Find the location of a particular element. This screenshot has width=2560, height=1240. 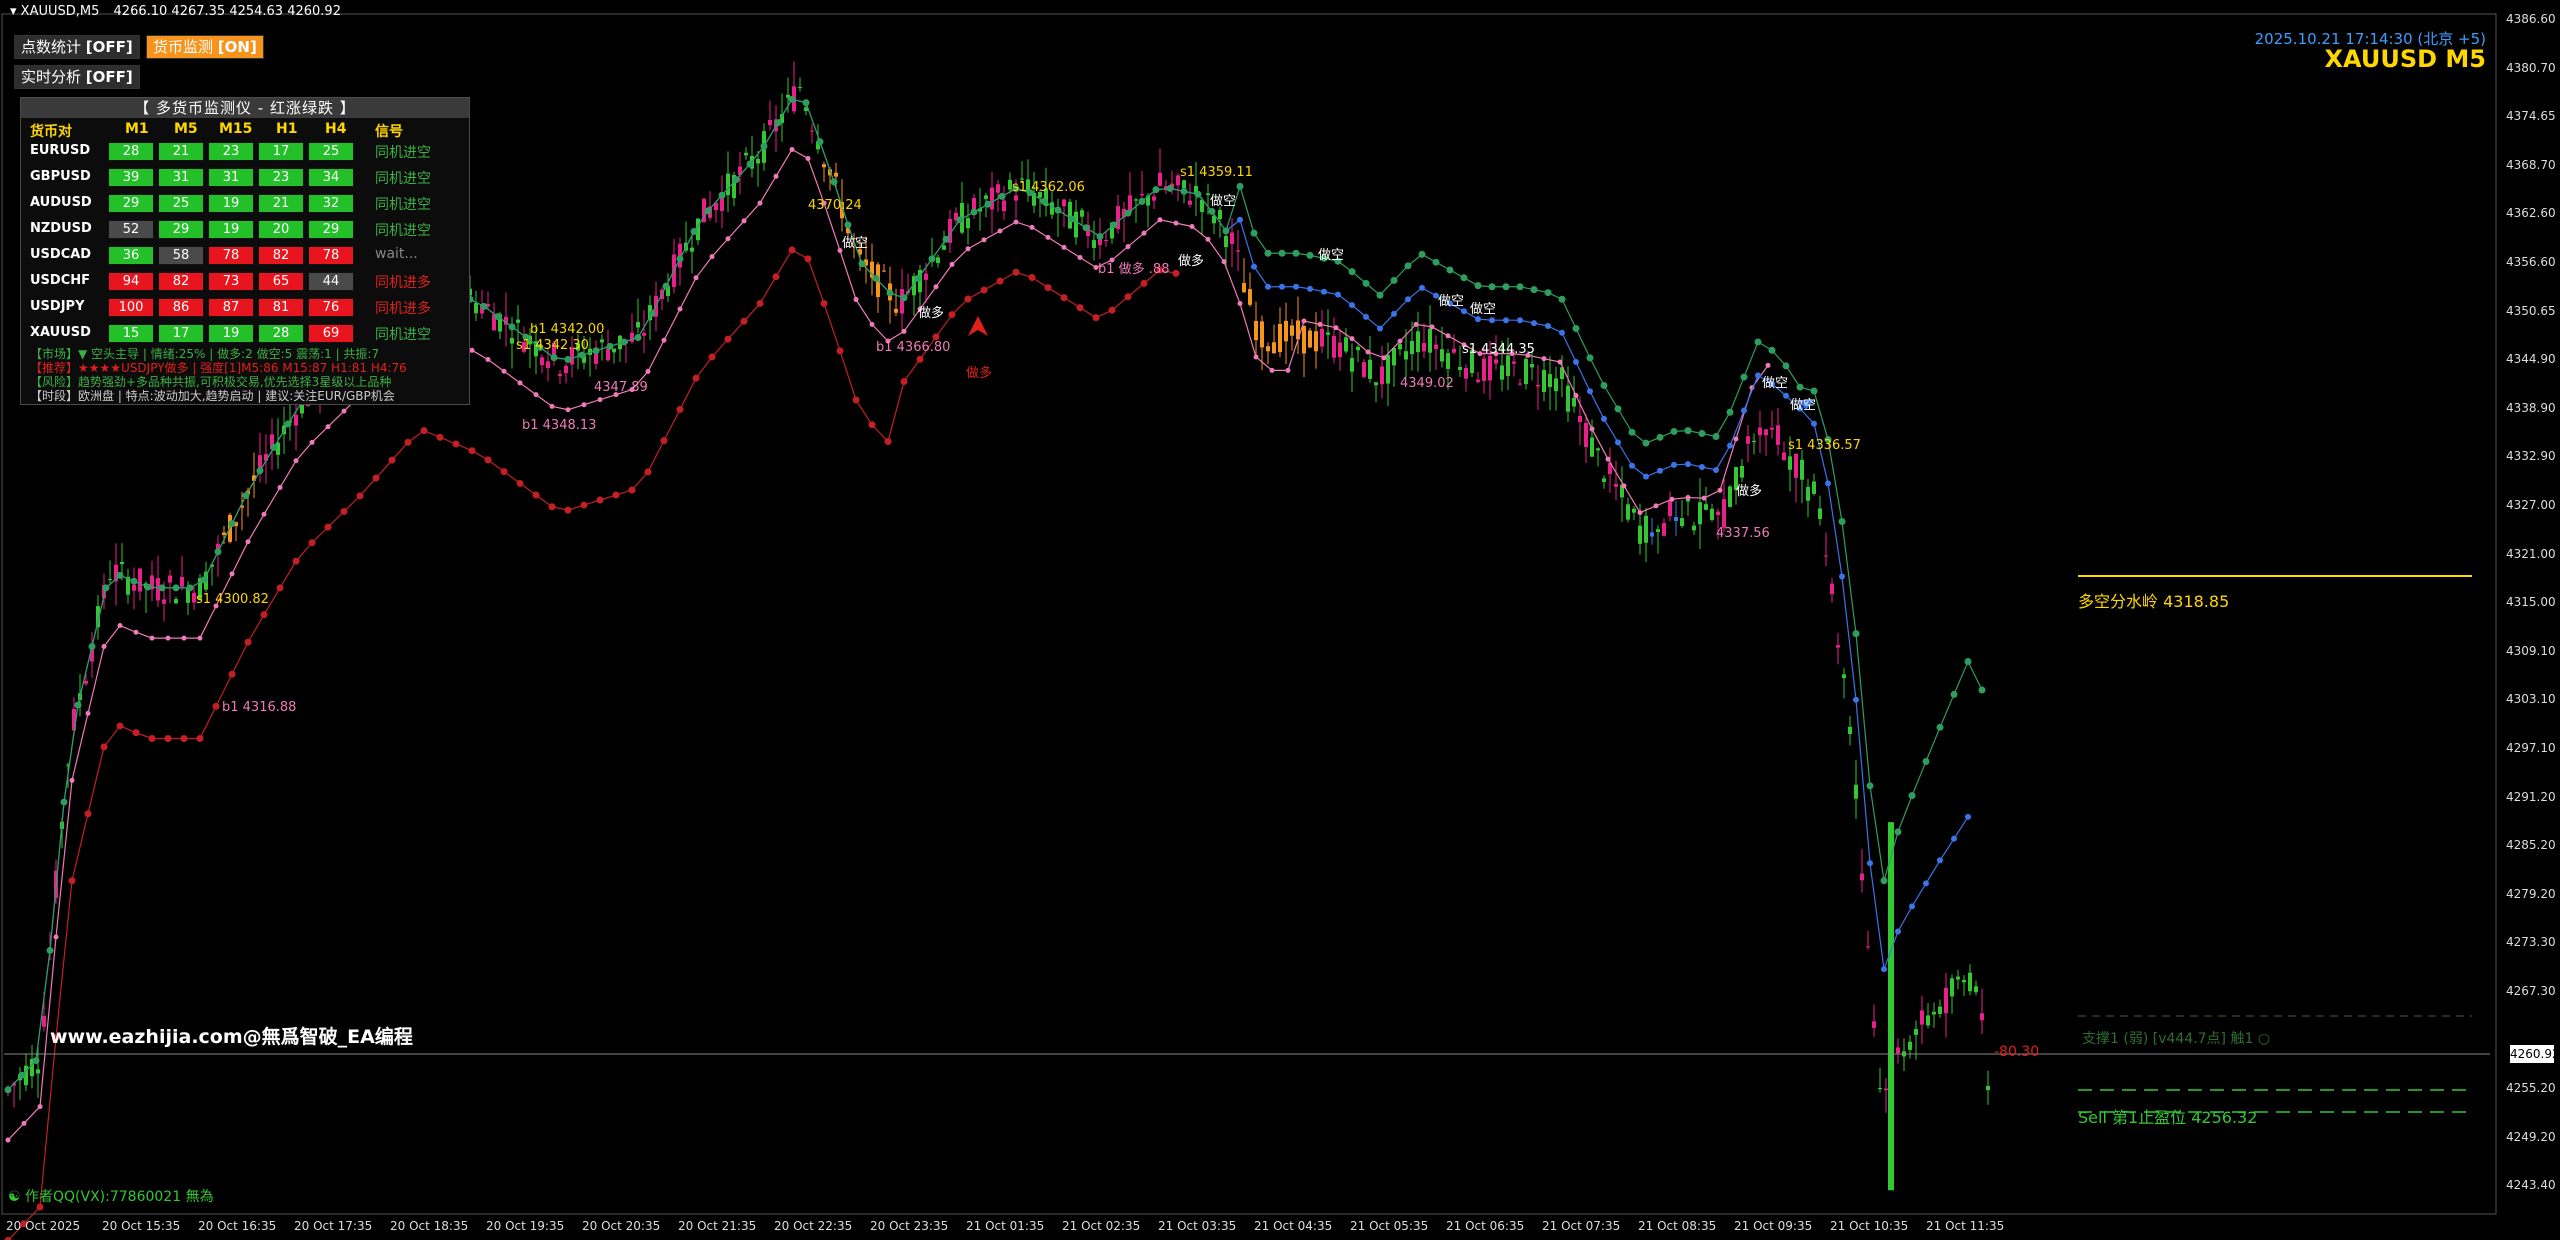

chart-menu-icon: ▾ is located at coordinates (13, 11).